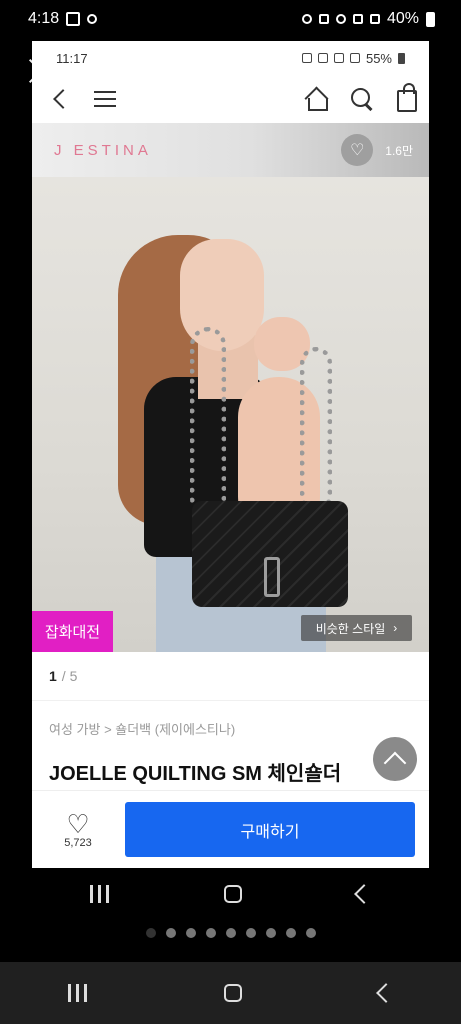 The image size is (461, 1024). Describe the element at coordinates (340, 19) in the screenshot. I see `location-icon` at that location.